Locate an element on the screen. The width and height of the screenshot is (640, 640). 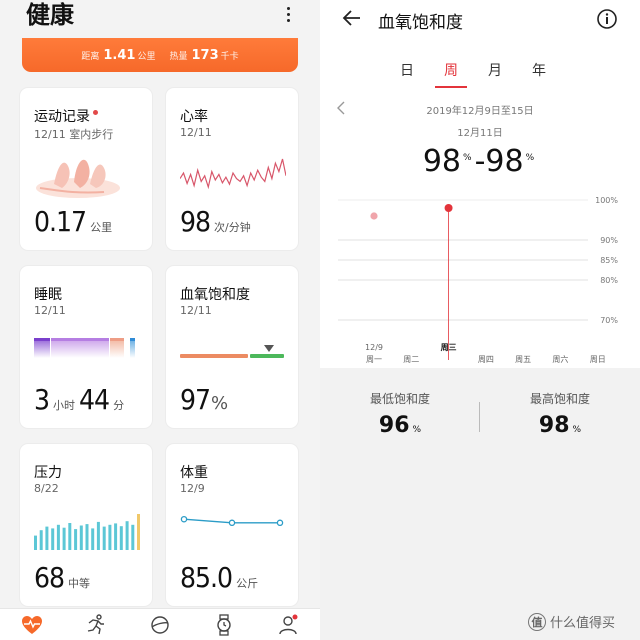
x-tick-label: 周日 is located at coordinates (598, 359).